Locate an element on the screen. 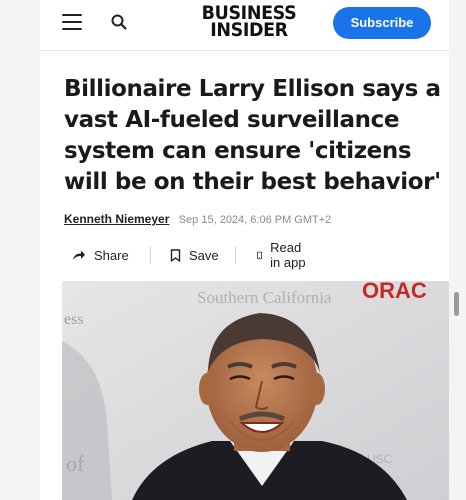 The image size is (466, 500). logo-line-2: INSIDER is located at coordinates (249, 30).